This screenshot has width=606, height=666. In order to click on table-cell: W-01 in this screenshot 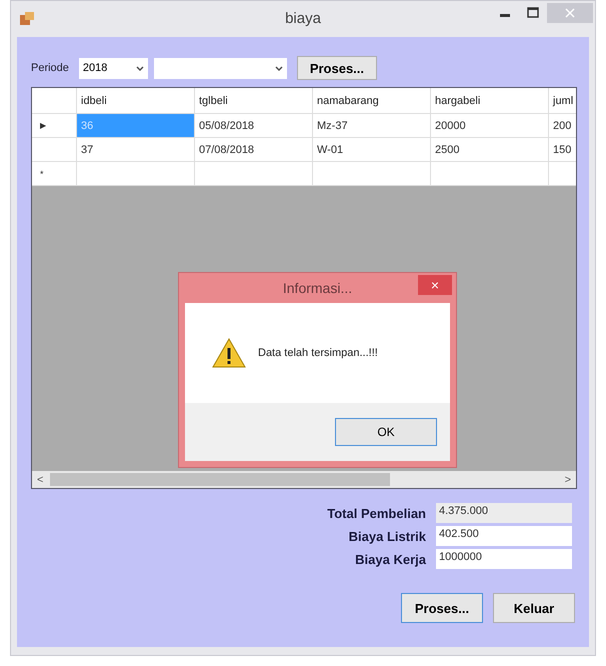, I will do `click(372, 149)`.